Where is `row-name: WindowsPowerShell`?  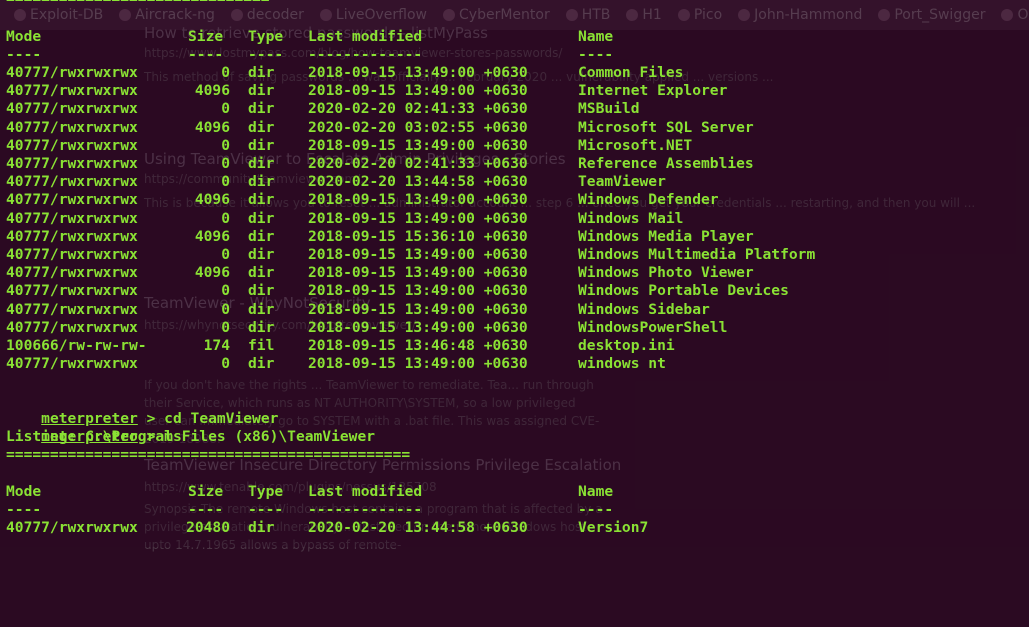
row-name: WindowsPowerShell is located at coordinates (653, 327).